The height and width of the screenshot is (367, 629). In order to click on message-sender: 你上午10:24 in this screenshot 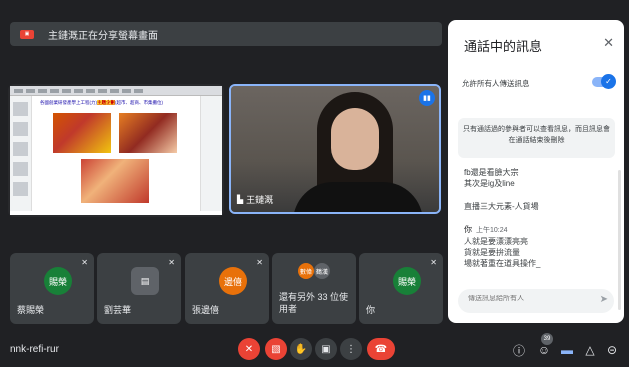, I will do `click(486, 229)`.